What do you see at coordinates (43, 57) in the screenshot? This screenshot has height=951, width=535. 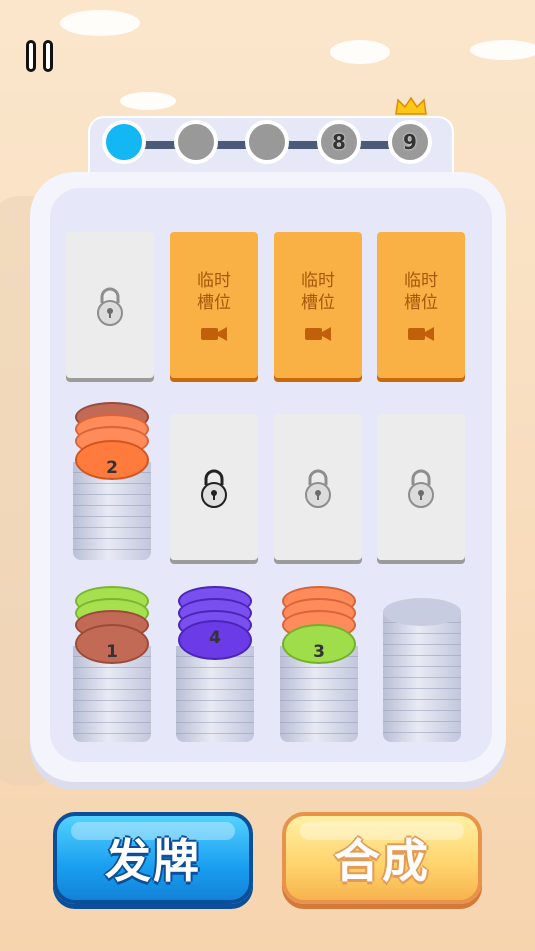 I see `pause-button` at bounding box center [43, 57].